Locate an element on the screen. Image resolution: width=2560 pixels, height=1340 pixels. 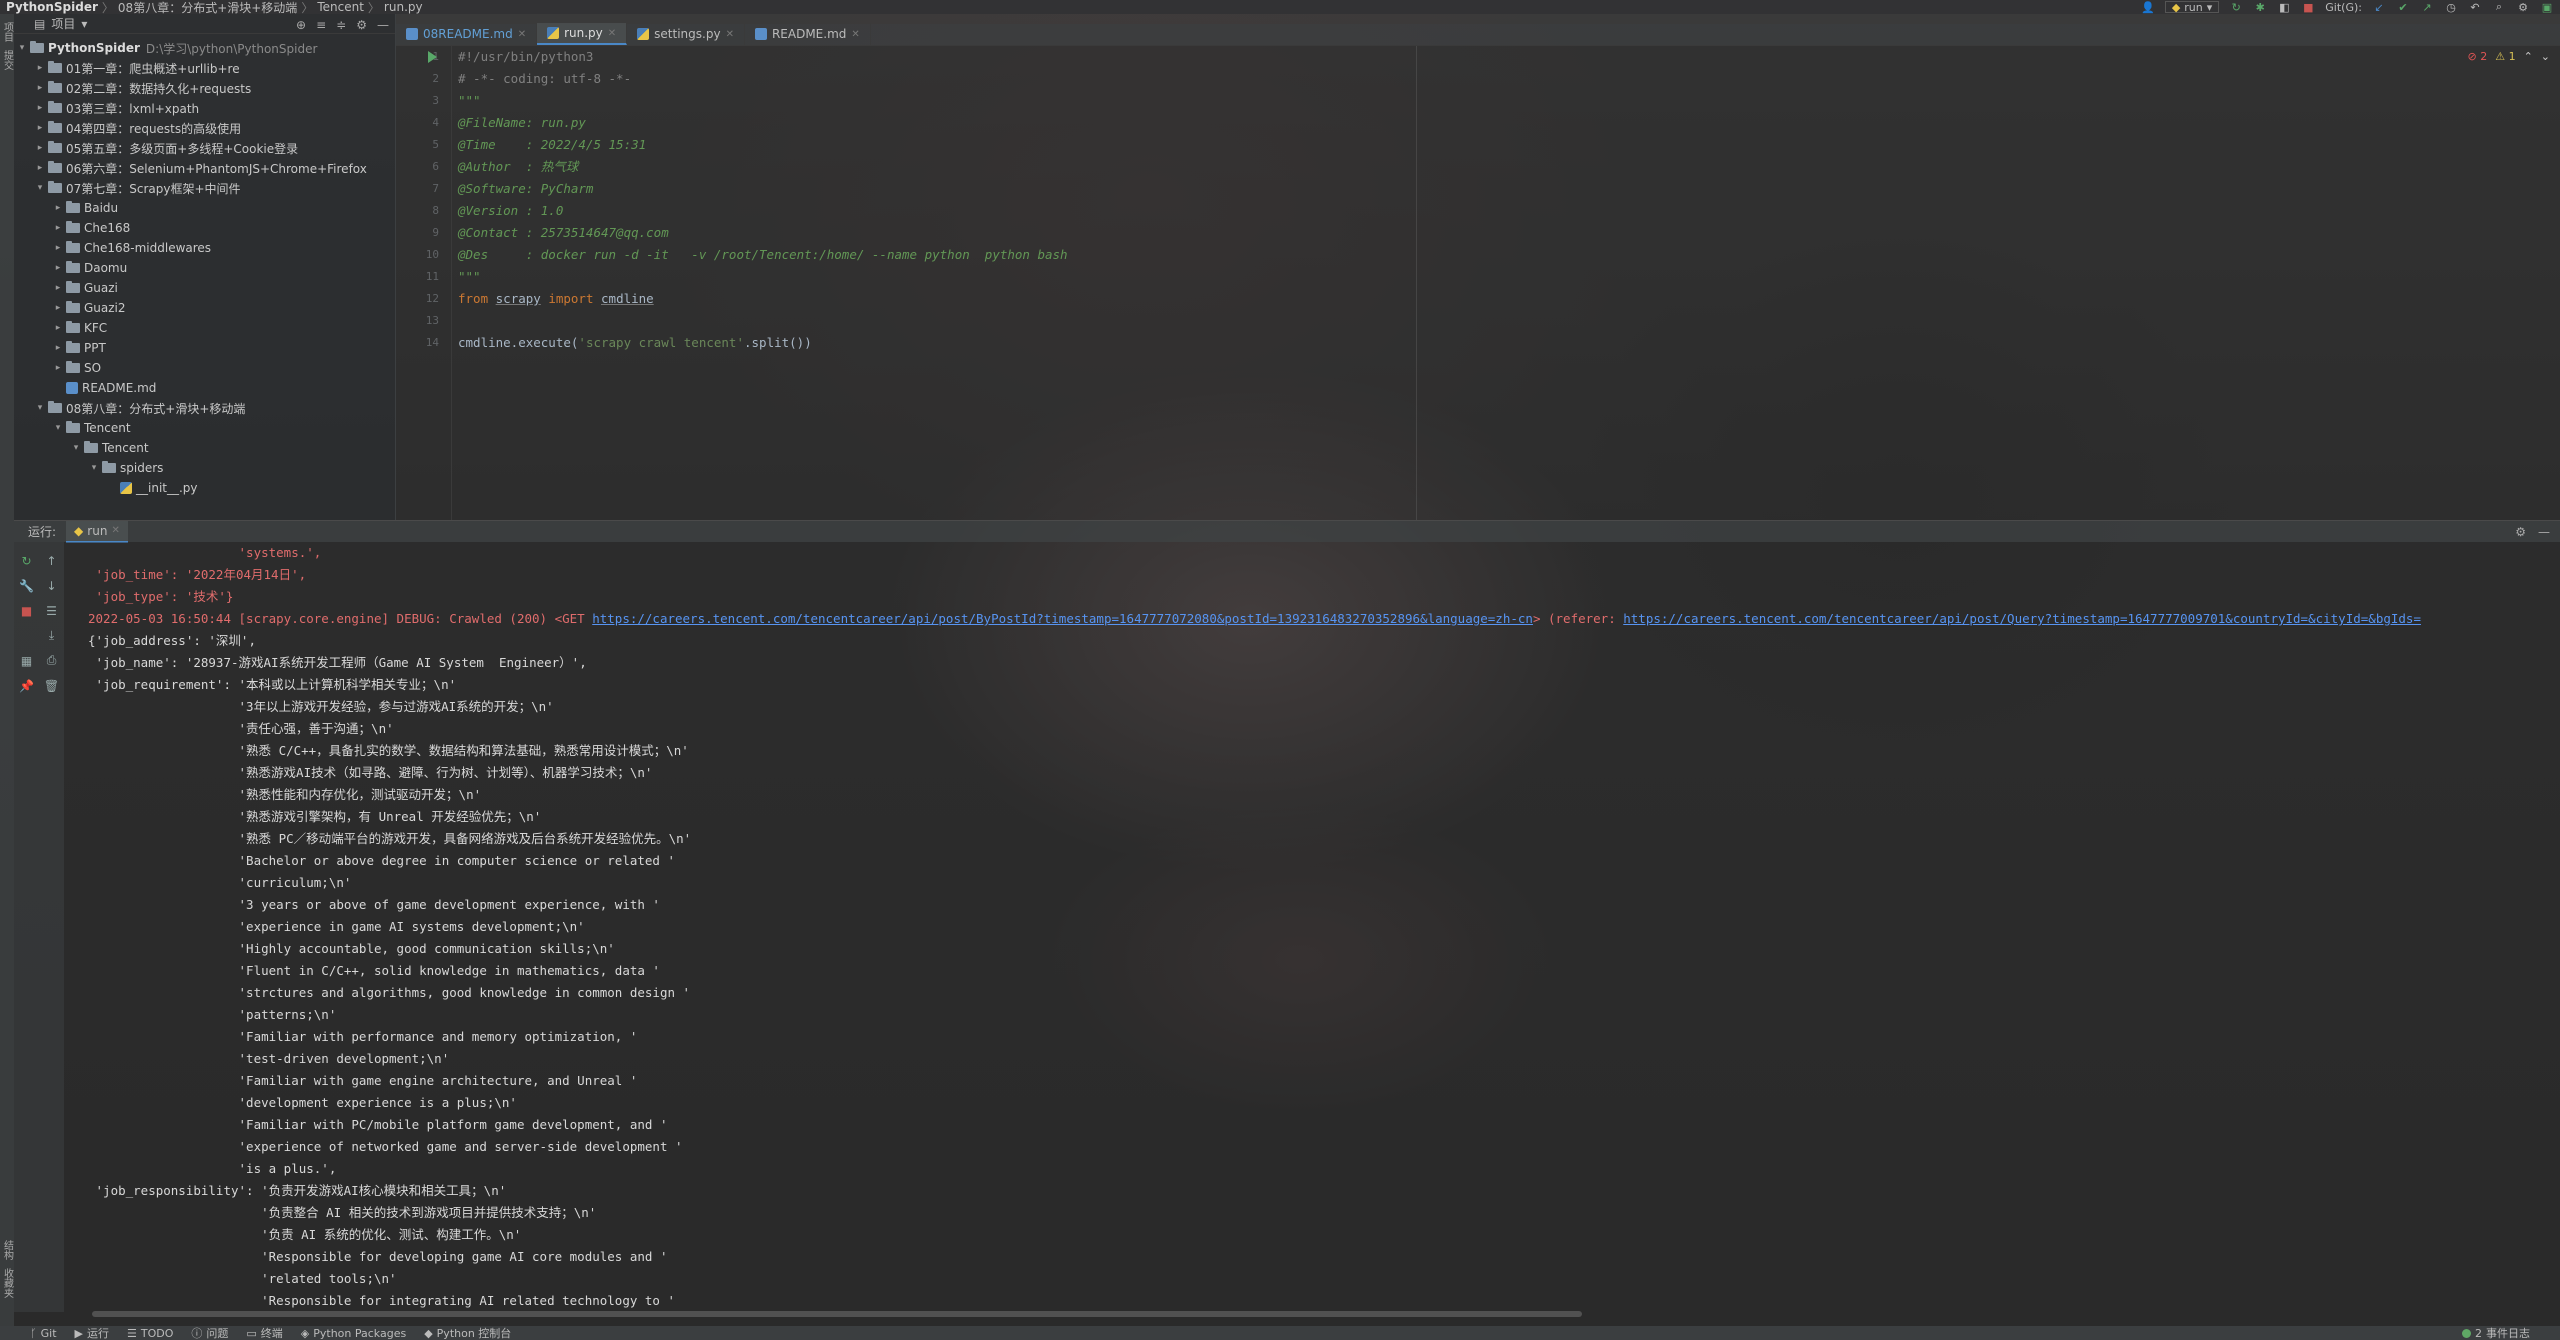
structure-tool-tab: 结构 is located at coordinates (7, 1250).